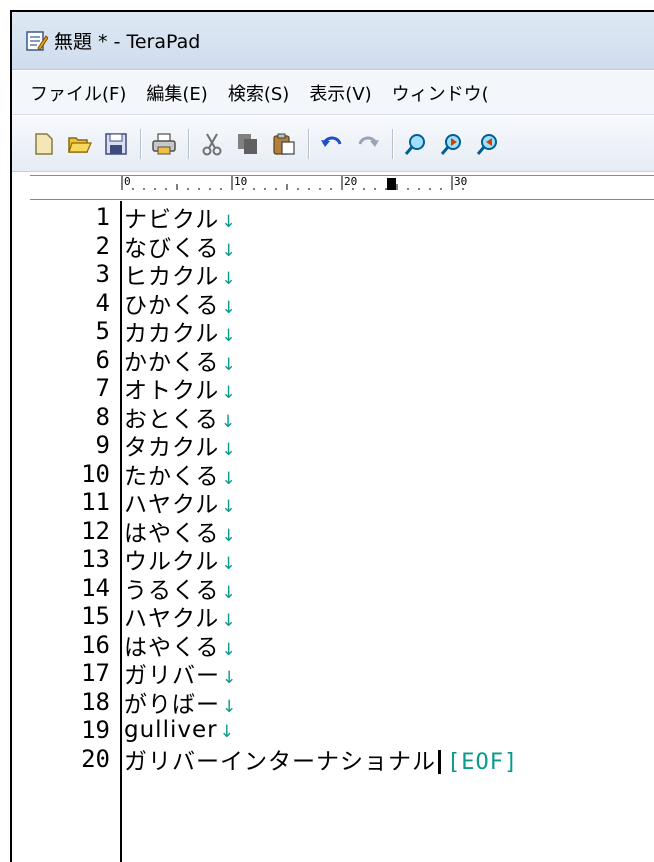 The width and height of the screenshot is (654, 862). I want to click on editor-line: 9 タカクル ↓, so click(124, 446).